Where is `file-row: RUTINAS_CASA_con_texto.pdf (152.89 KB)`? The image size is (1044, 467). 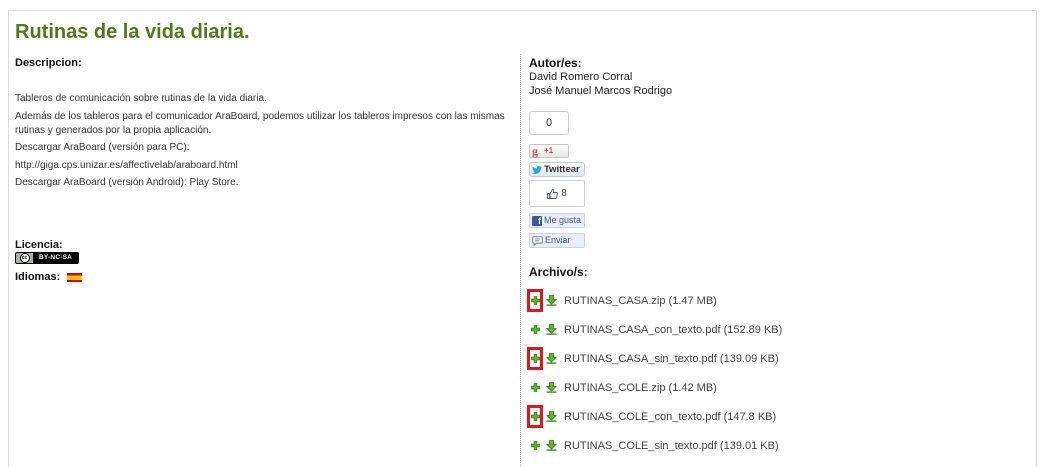 file-row: RUTINAS_CASA_con_texto.pdf (152.89 KB) is located at coordinates (654, 329).